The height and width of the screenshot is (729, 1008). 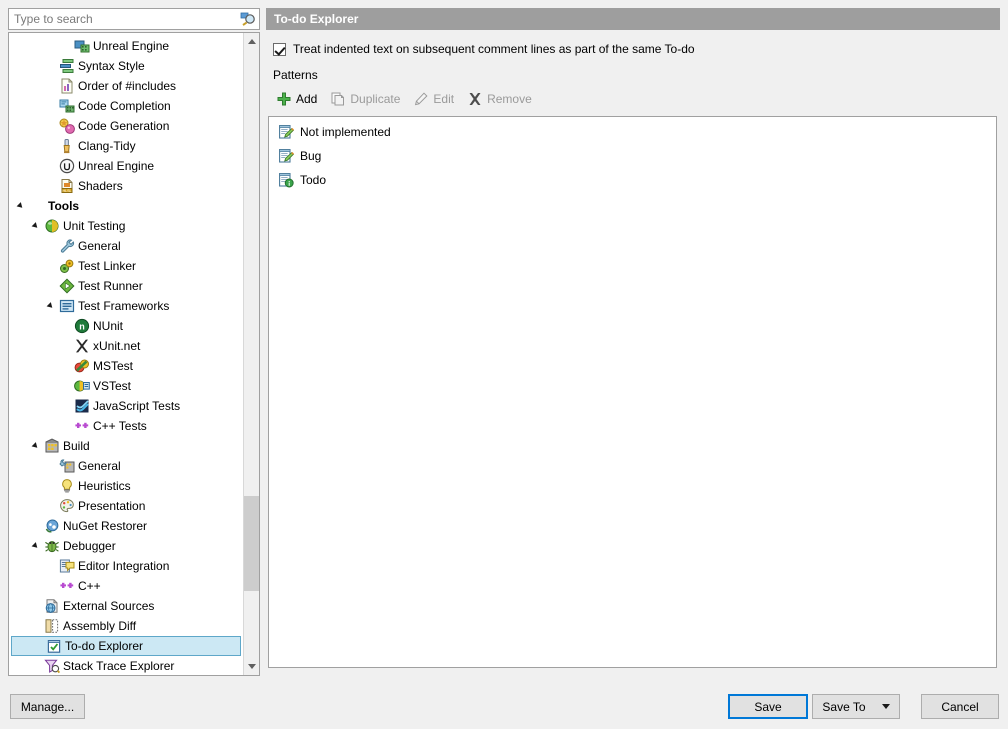 What do you see at coordinates (107, 266) in the screenshot?
I see `tree-item-label: Test Linker` at bounding box center [107, 266].